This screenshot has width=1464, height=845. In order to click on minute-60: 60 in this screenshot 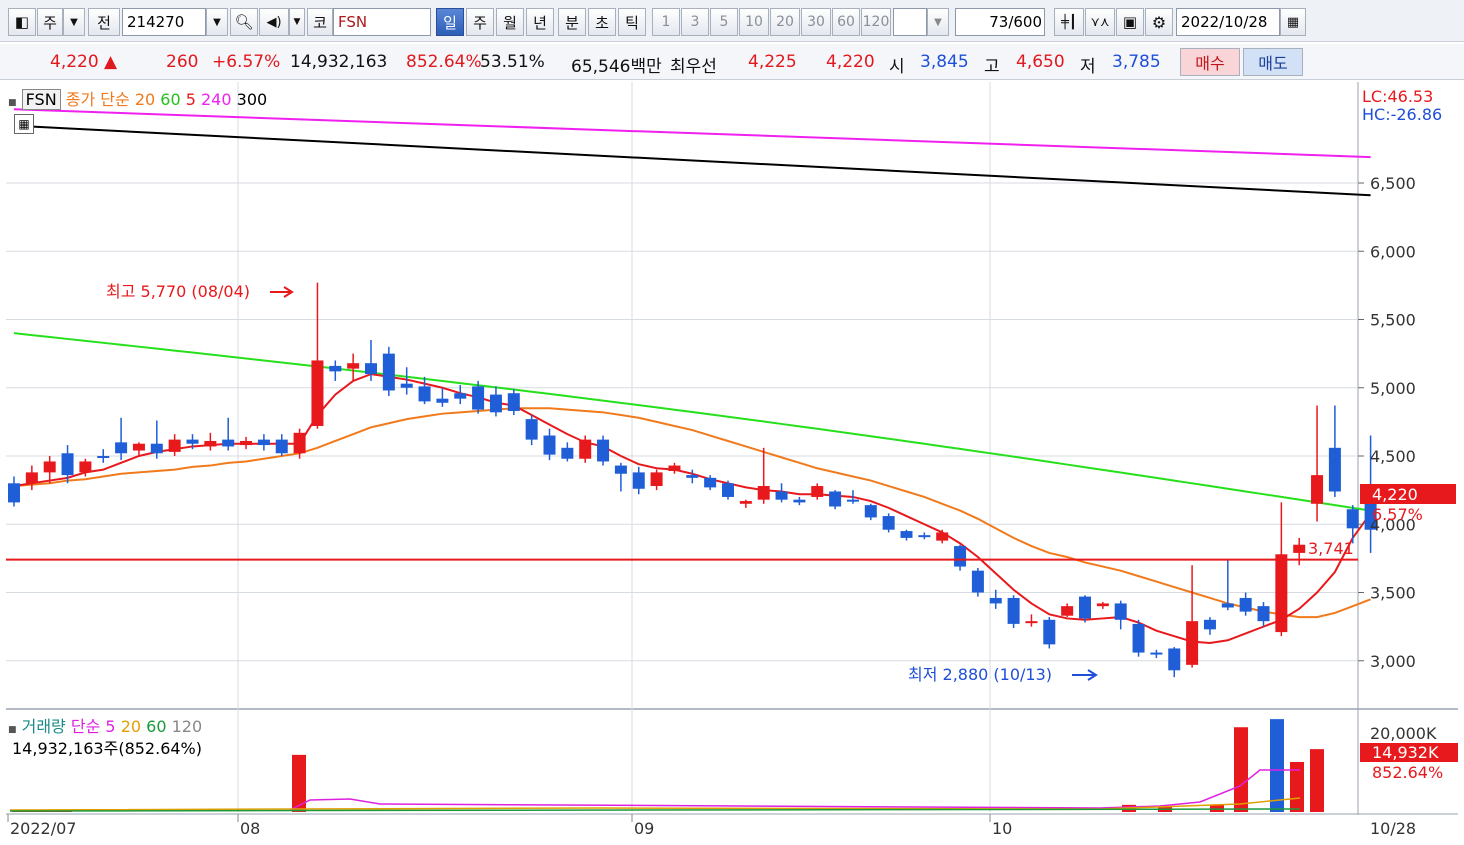, I will do `click(846, 22)`.